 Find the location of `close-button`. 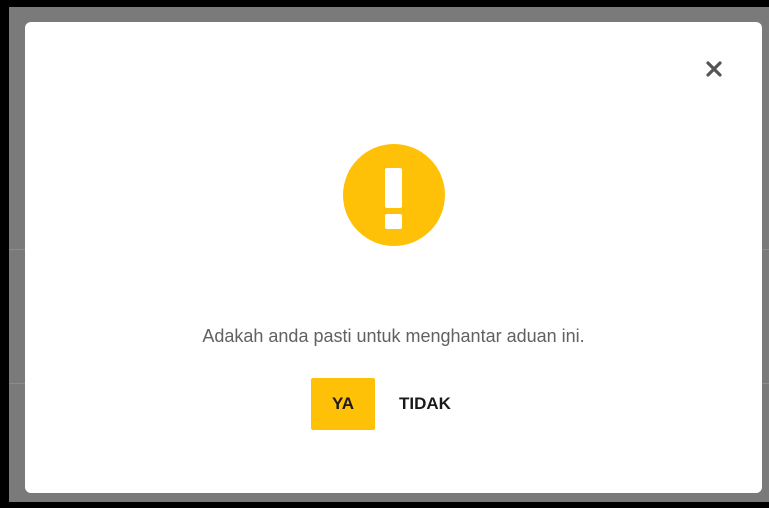

close-button is located at coordinates (714, 69).